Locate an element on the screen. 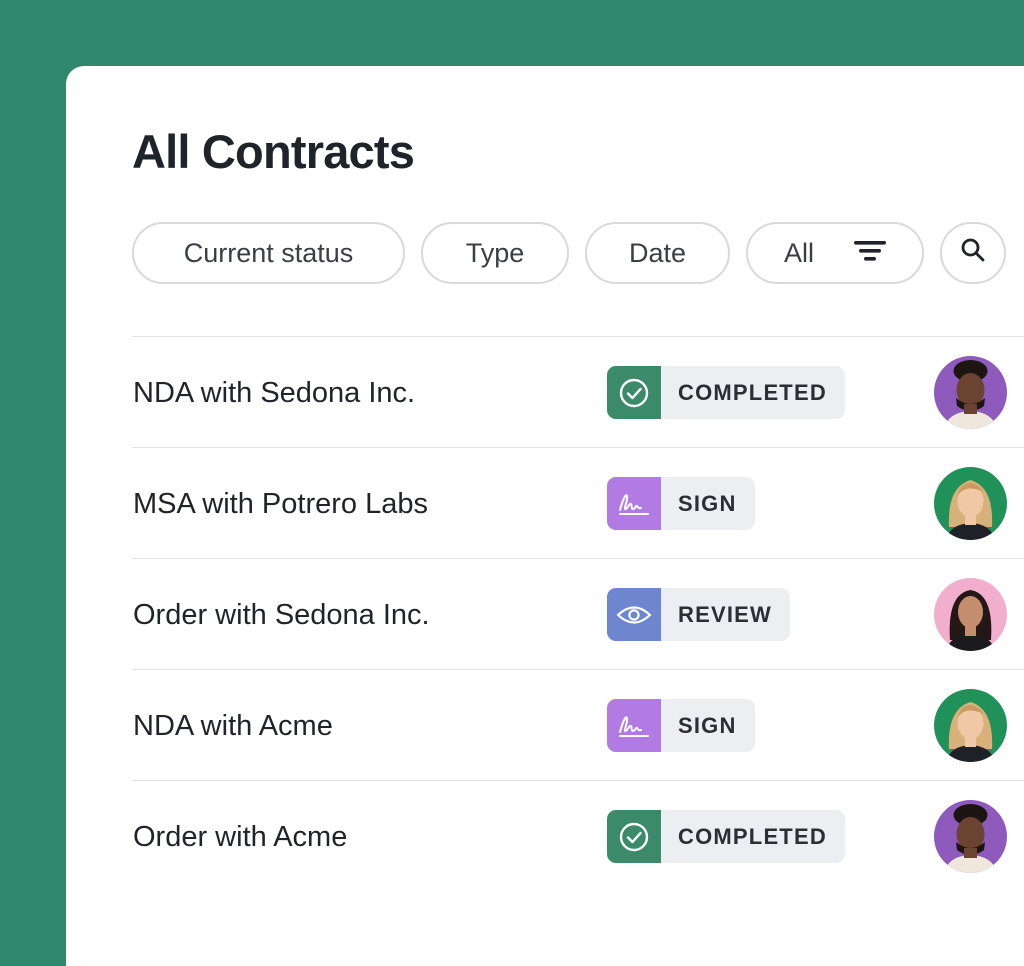 The width and height of the screenshot is (1024, 966). contract-name: MSA with Potrero Labs is located at coordinates (280, 504).